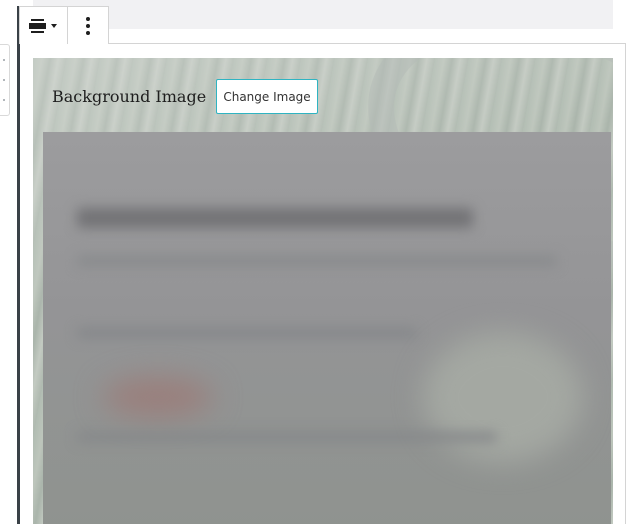 This screenshot has height=524, width=640. I want to click on blurred-heading, so click(275, 218).